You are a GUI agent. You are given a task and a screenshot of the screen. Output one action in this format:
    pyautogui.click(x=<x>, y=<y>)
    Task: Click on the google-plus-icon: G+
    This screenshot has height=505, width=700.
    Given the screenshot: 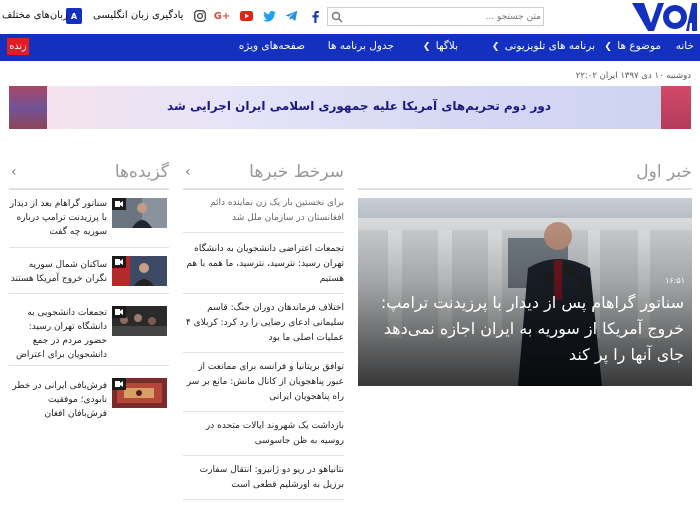 What is the action you would take?
    pyautogui.click(x=222, y=16)
    